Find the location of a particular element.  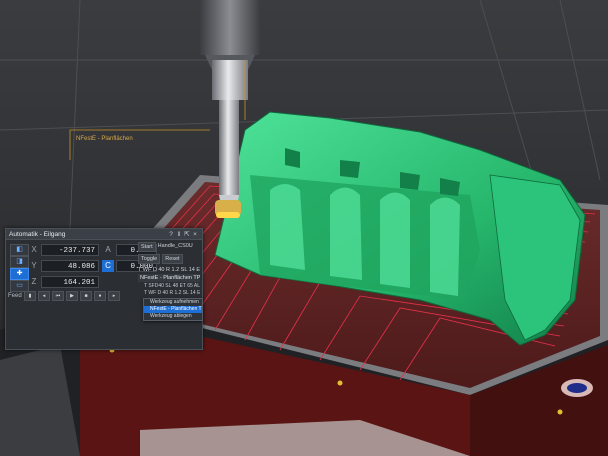

tree-item: T SFD40 SL 48 ET 65 AL 98 GL is located at coordinates (169, 286).